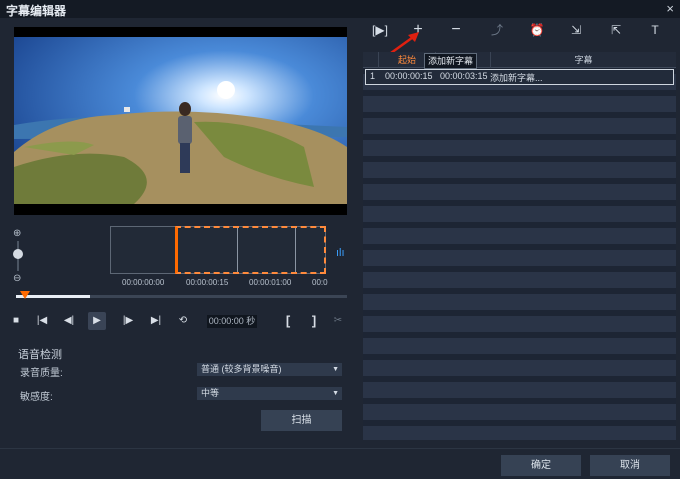 This screenshot has width=680, height=479. I want to click on scan-button: 扫描, so click(301, 420).